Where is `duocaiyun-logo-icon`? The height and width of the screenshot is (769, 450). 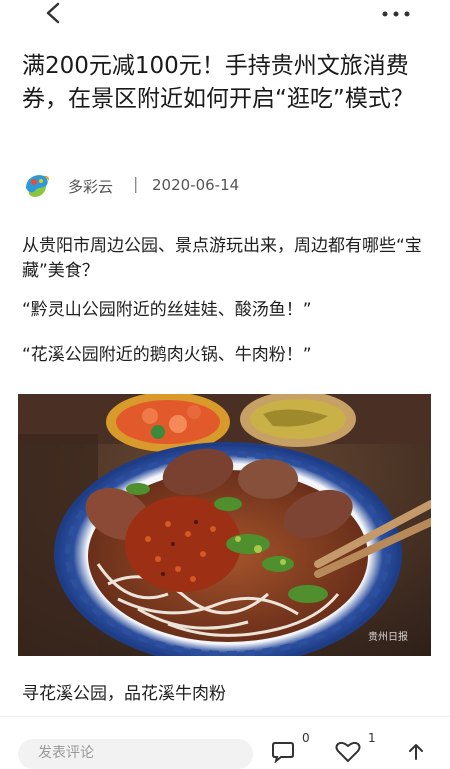
duocaiyun-logo-icon is located at coordinates (37, 185).